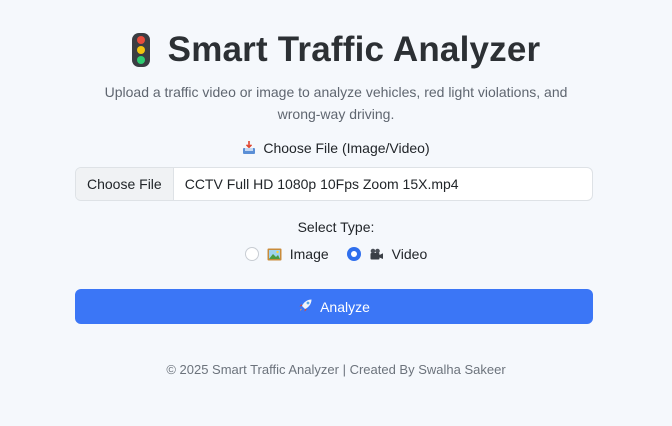  I want to click on radio-option-image: Image, so click(286, 254).